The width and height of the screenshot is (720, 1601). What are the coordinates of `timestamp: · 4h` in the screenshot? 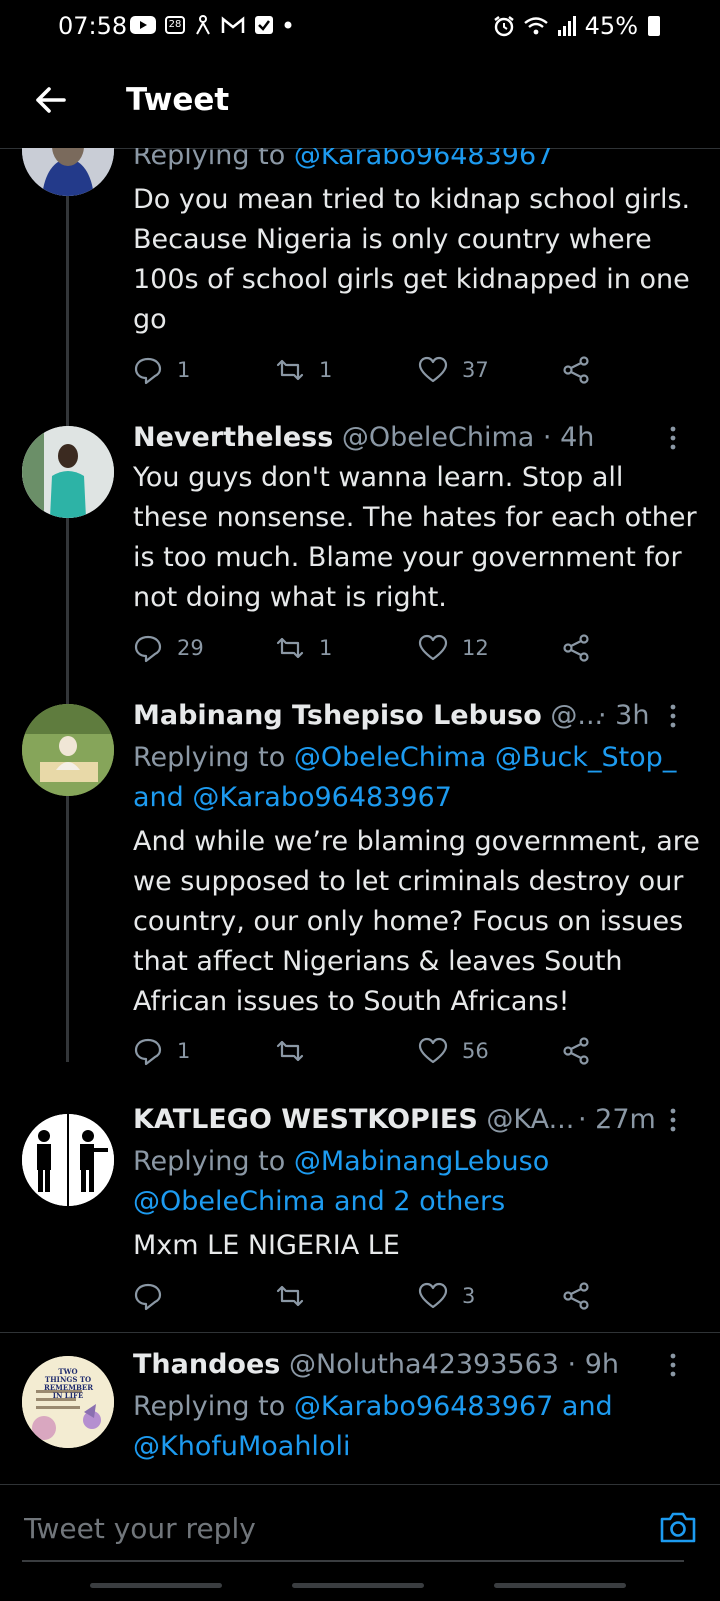 It's located at (568, 437).